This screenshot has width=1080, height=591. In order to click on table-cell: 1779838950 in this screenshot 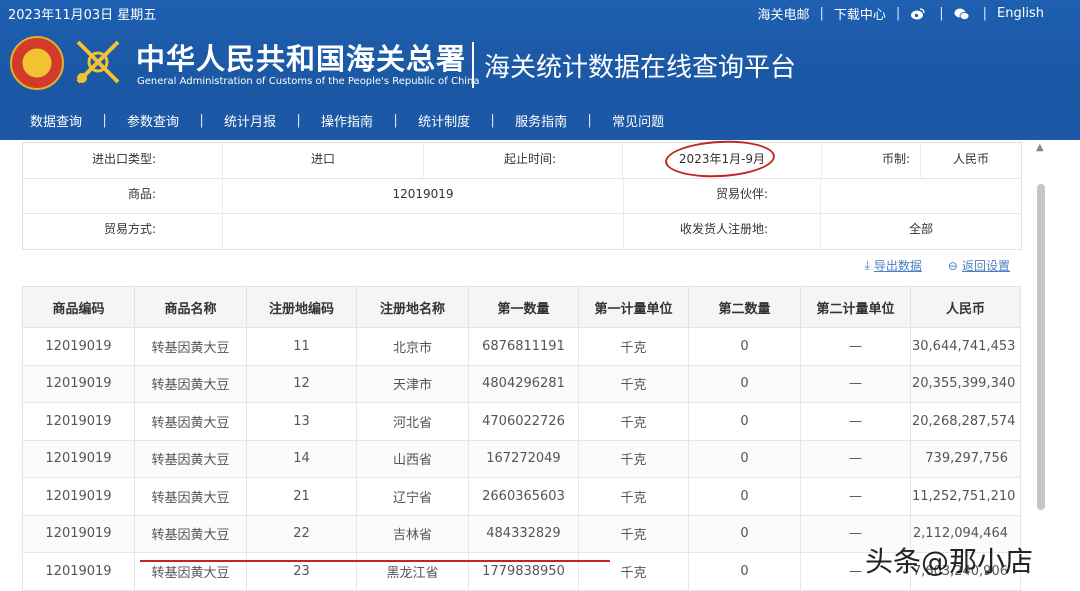, I will do `click(523, 571)`.